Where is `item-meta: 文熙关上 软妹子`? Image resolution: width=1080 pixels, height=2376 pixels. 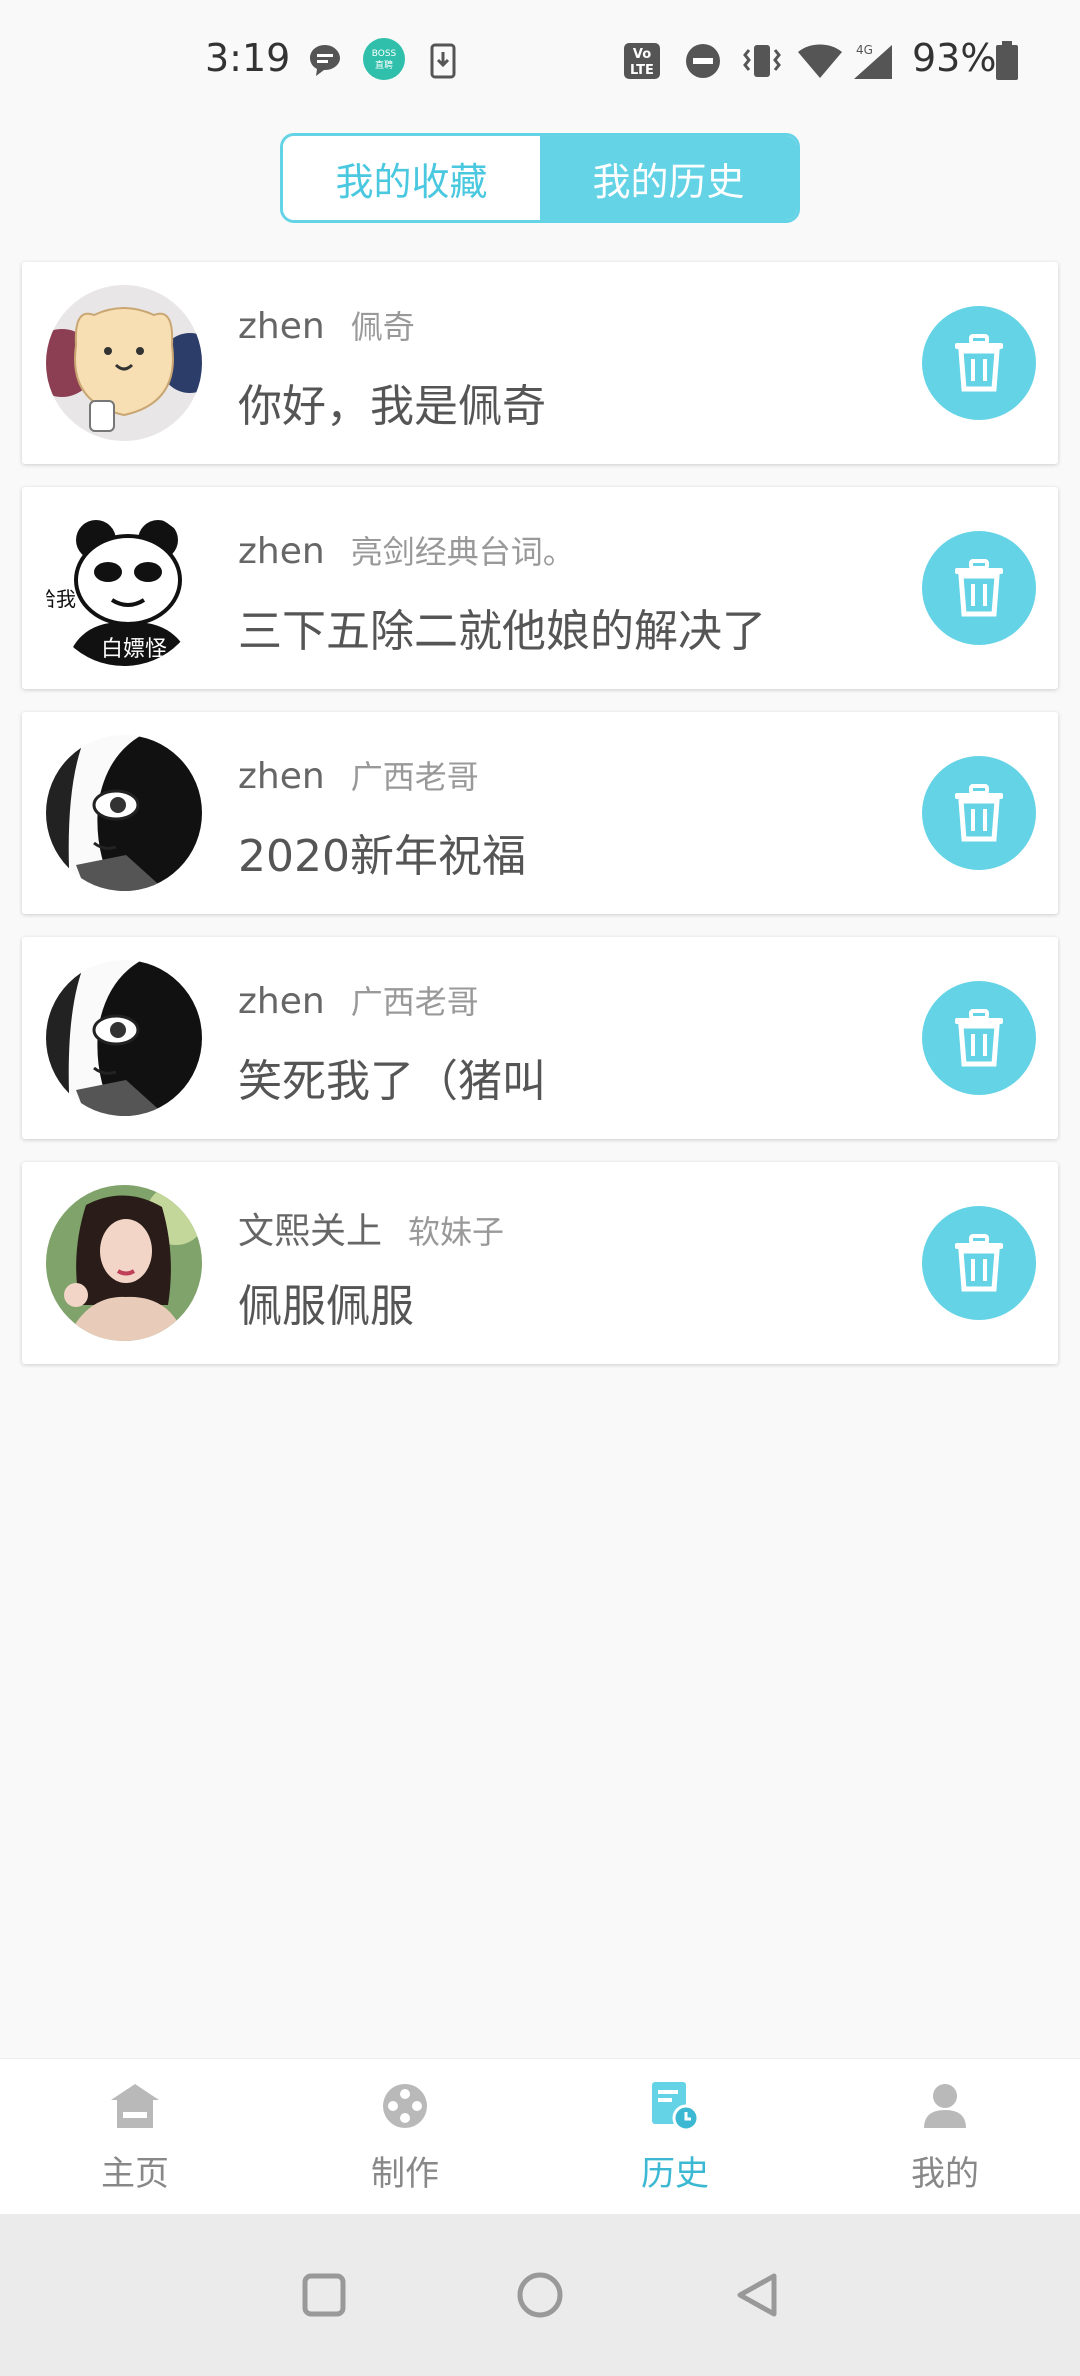
item-meta: 文熙关上 软妹子 is located at coordinates (371, 1228).